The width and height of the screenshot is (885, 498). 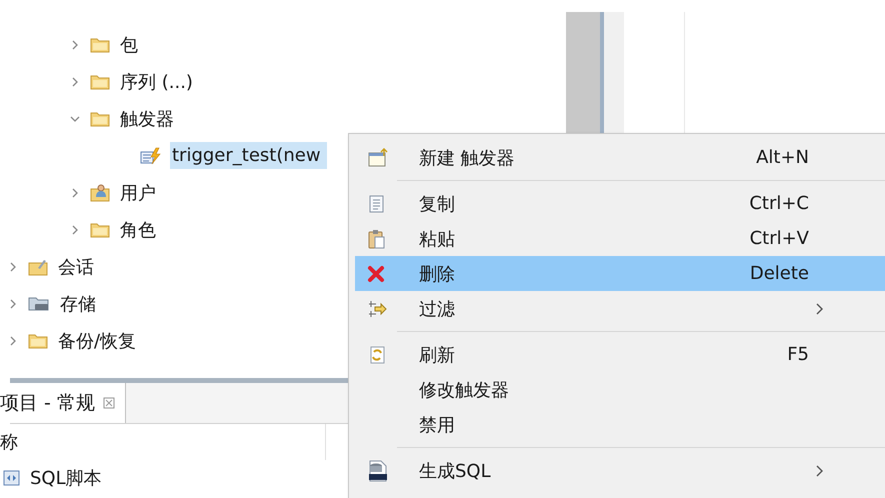 What do you see at coordinates (798, 354) in the screenshot?
I see `shortcut-label: F5` at bounding box center [798, 354].